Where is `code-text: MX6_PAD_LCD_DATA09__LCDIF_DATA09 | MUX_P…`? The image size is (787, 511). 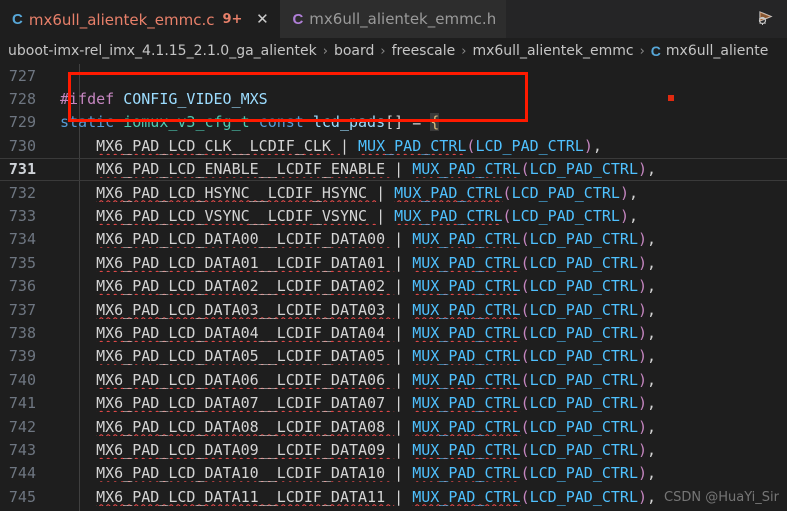
code-text: MX6_PAD_LCD_DATA09__LCDIF_DATA09 | MUX_P… is located at coordinates (423, 450).